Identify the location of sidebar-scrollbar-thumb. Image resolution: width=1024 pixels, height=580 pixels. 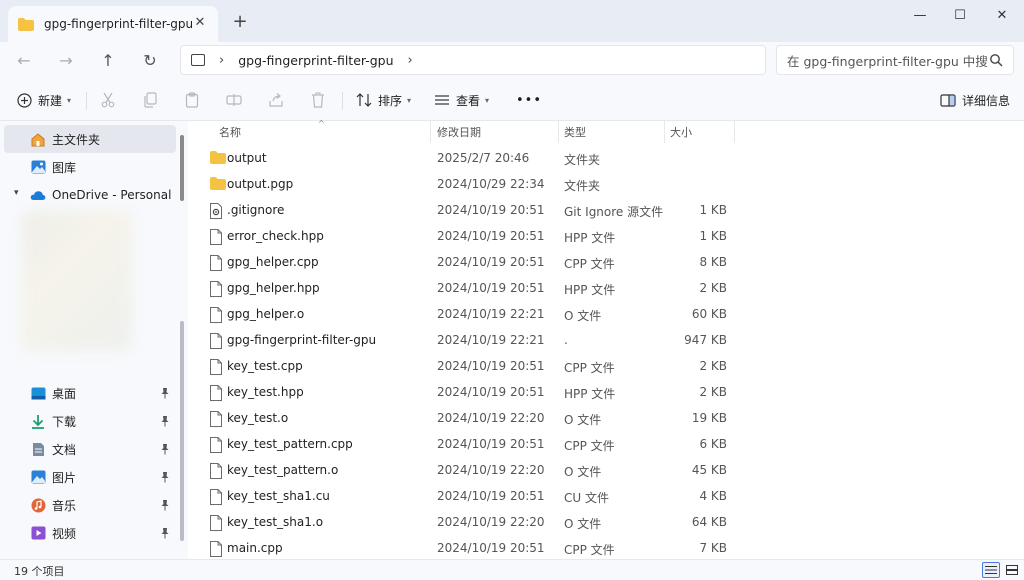
(182, 168).